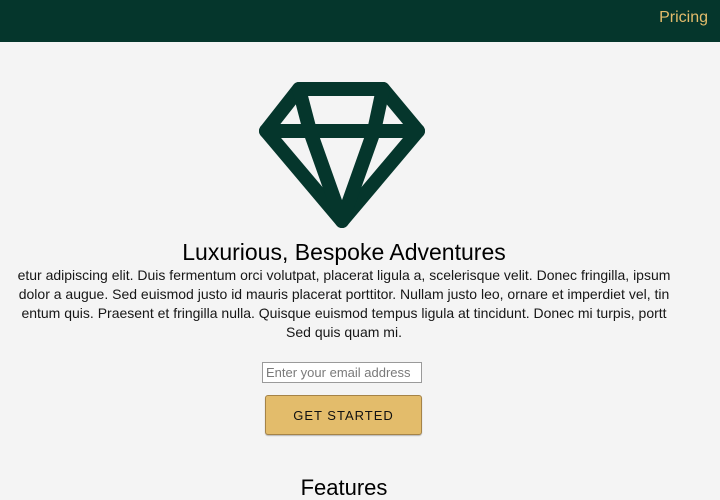 The width and height of the screenshot is (720, 500). What do you see at coordinates (360, 21) in the screenshot?
I see `top-nav-bar: Pricing` at bounding box center [360, 21].